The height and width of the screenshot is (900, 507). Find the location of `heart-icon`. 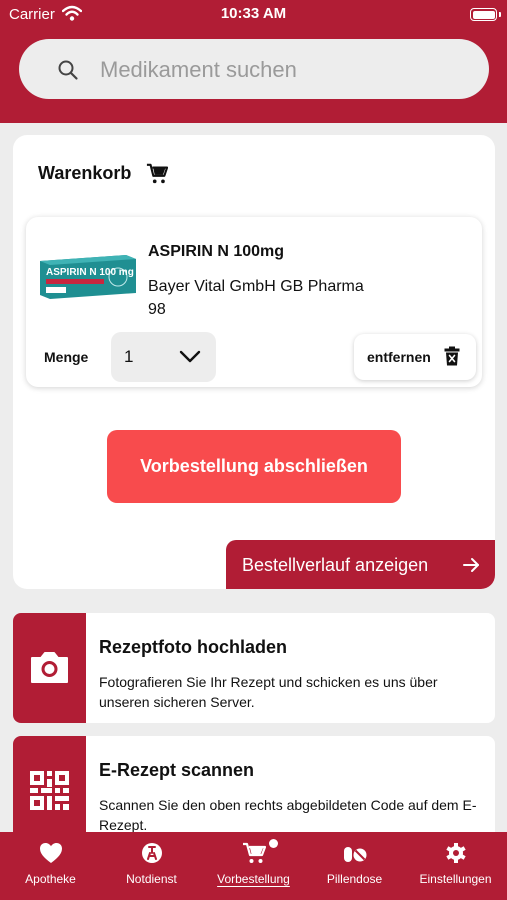

heart-icon is located at coordinates (51, 853).